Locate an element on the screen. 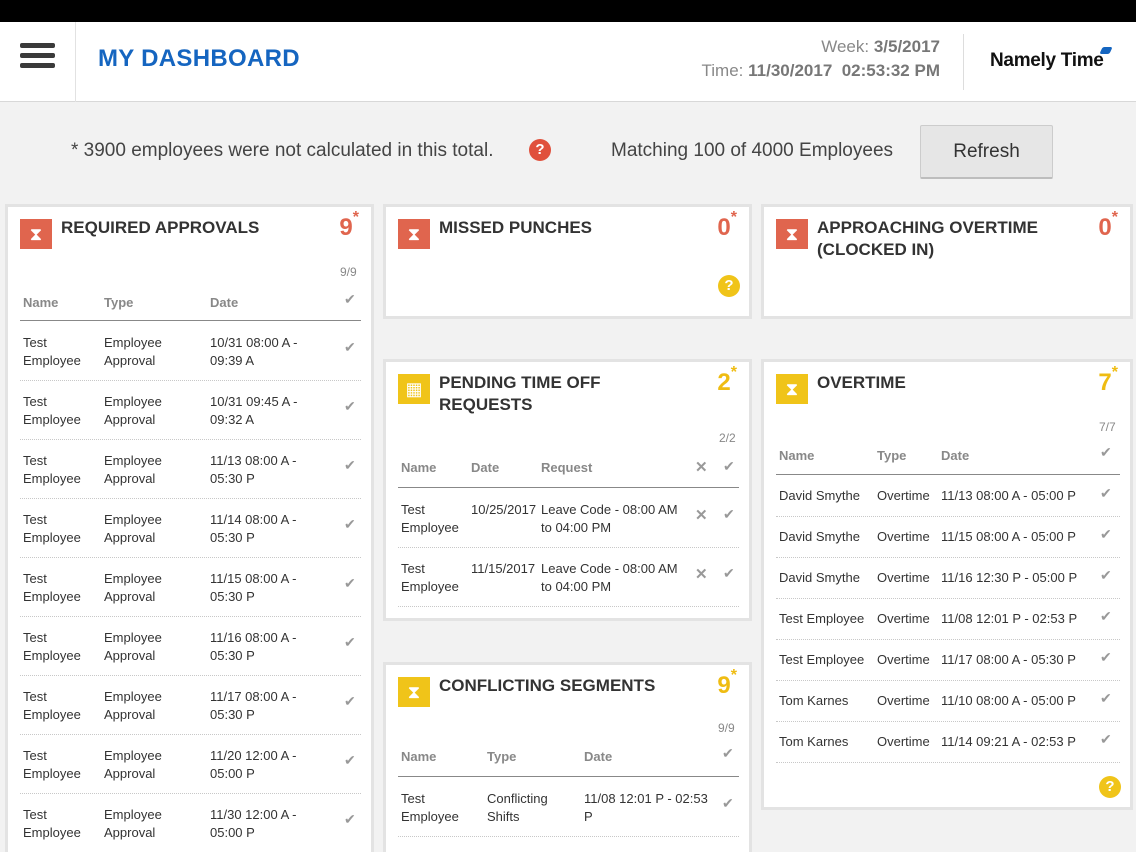  cell-date: 11/30 12:00 A - 05:00 P is located at coordinates (253, 823).